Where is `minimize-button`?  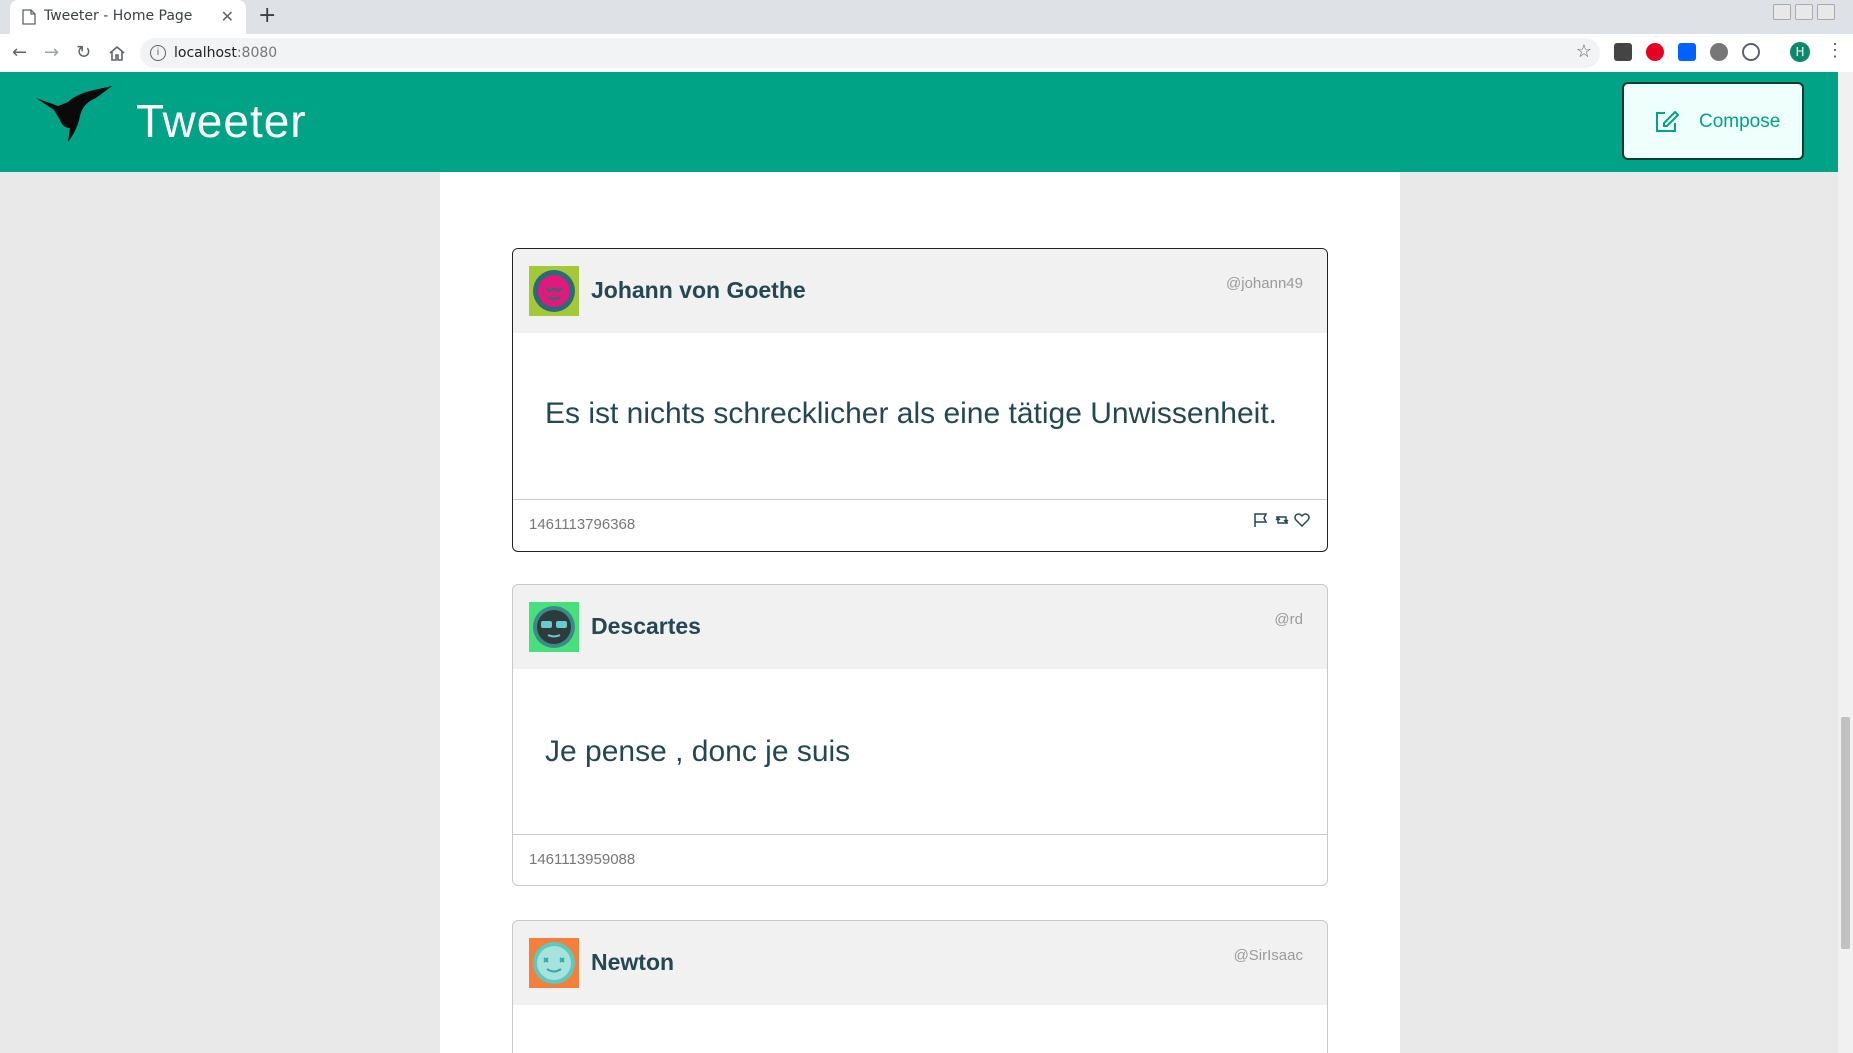 minimize-button is located at coordinates (1782, 12).